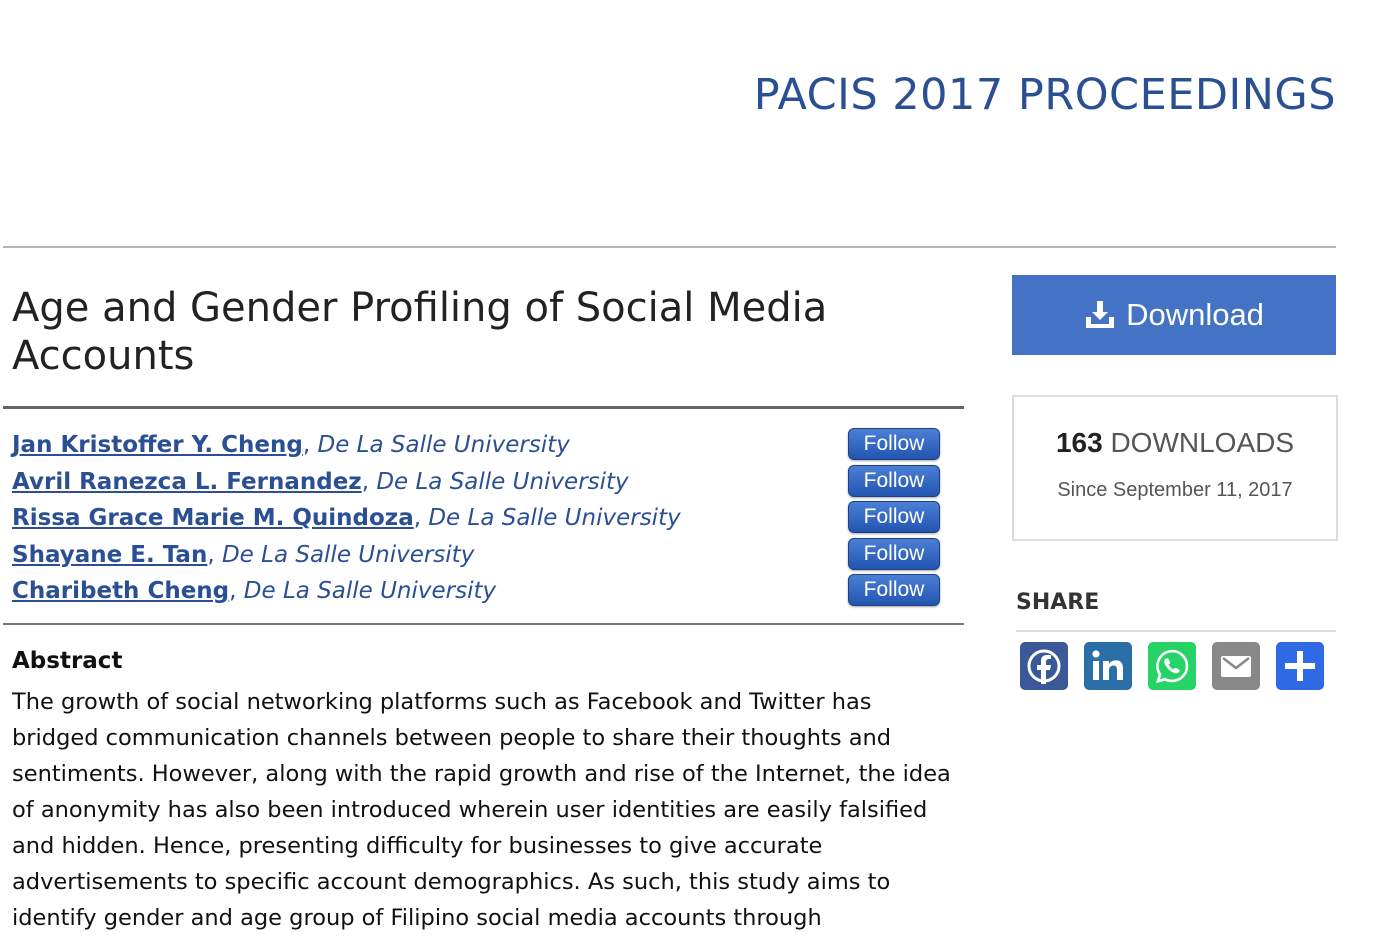 This screenshot has width=1398, height=936. I want to click on email-icon, so click(1236, 666).